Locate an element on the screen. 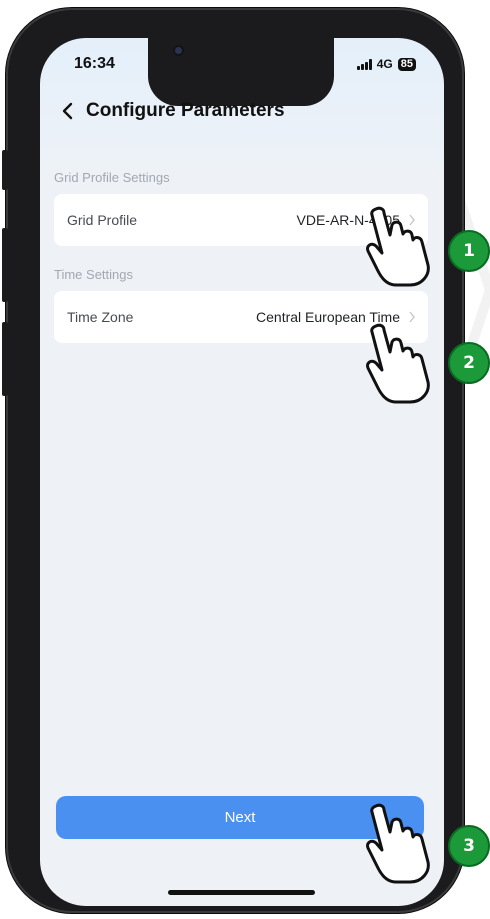 This screenshot has height=919, width=490. notch is located at coordinates (241, 72).